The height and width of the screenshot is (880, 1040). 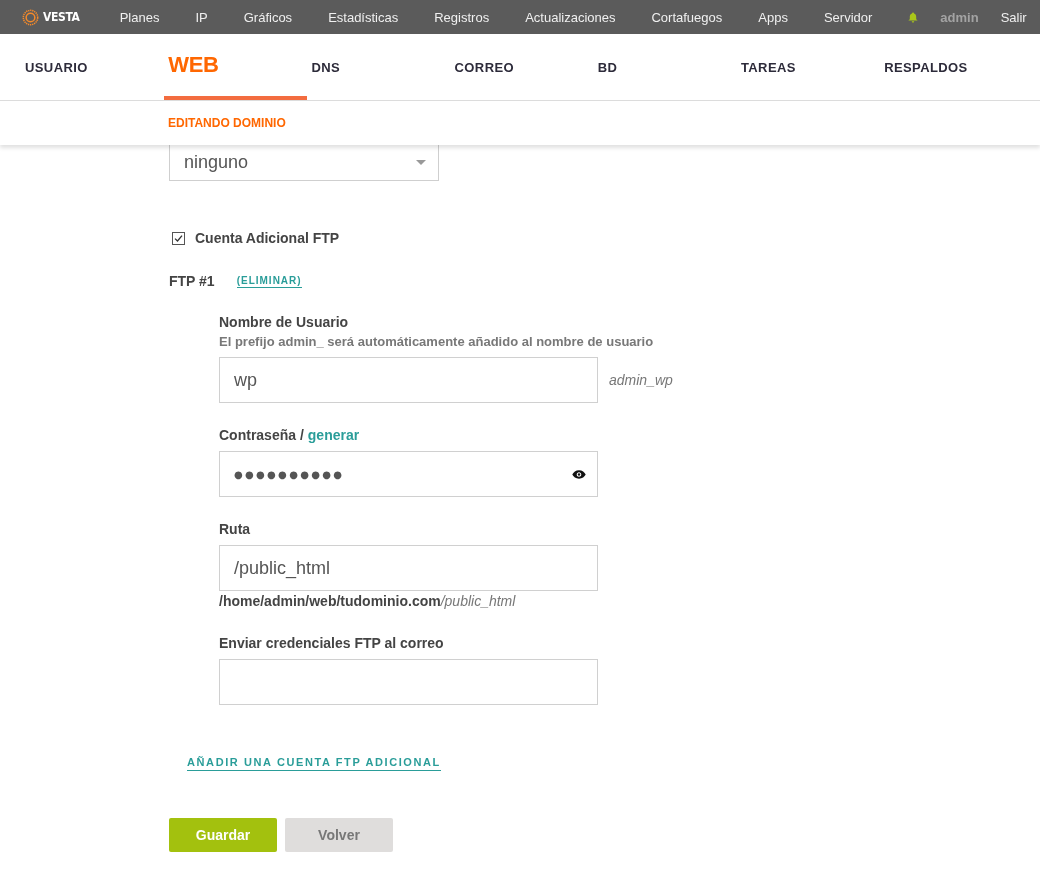 What do you see at coordinates (773, 17) in the screenshot?
I see `menu-link: Apps` at bounding box center [773, 17].